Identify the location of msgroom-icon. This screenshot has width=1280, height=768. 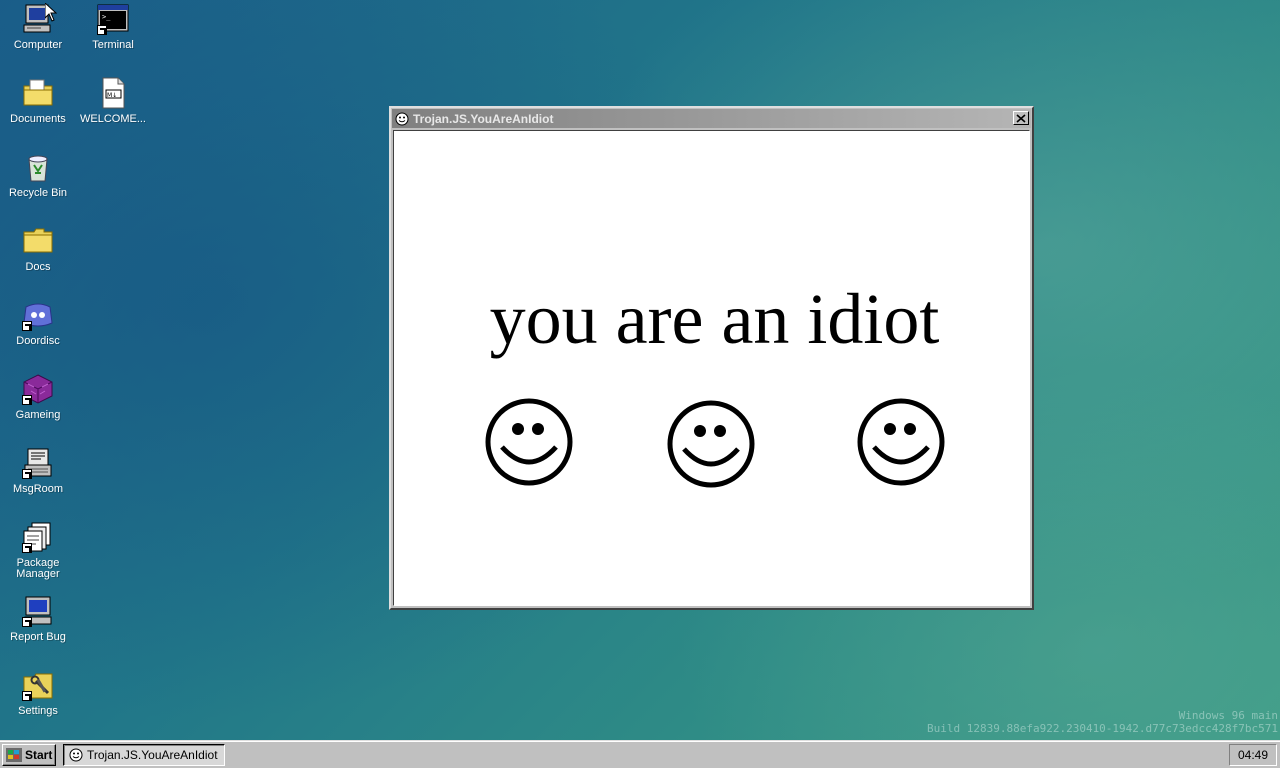
(38, 463).